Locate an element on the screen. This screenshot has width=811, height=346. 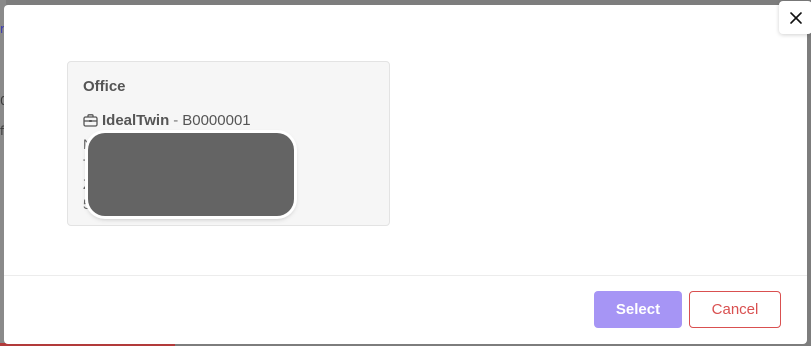
company-row: IdealTwin - B0000001 is located at coordinates (167, 120).